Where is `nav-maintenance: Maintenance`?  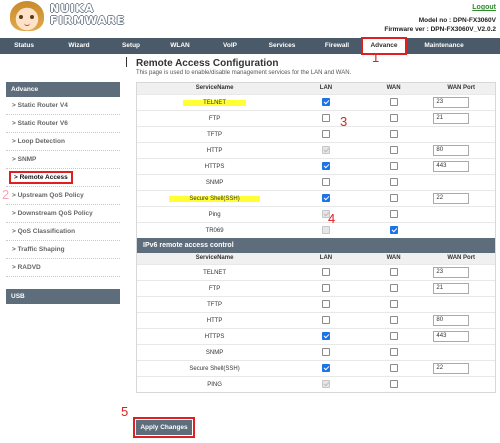 nav-maintenance: Maintenance is located at coordinates (444, 46).